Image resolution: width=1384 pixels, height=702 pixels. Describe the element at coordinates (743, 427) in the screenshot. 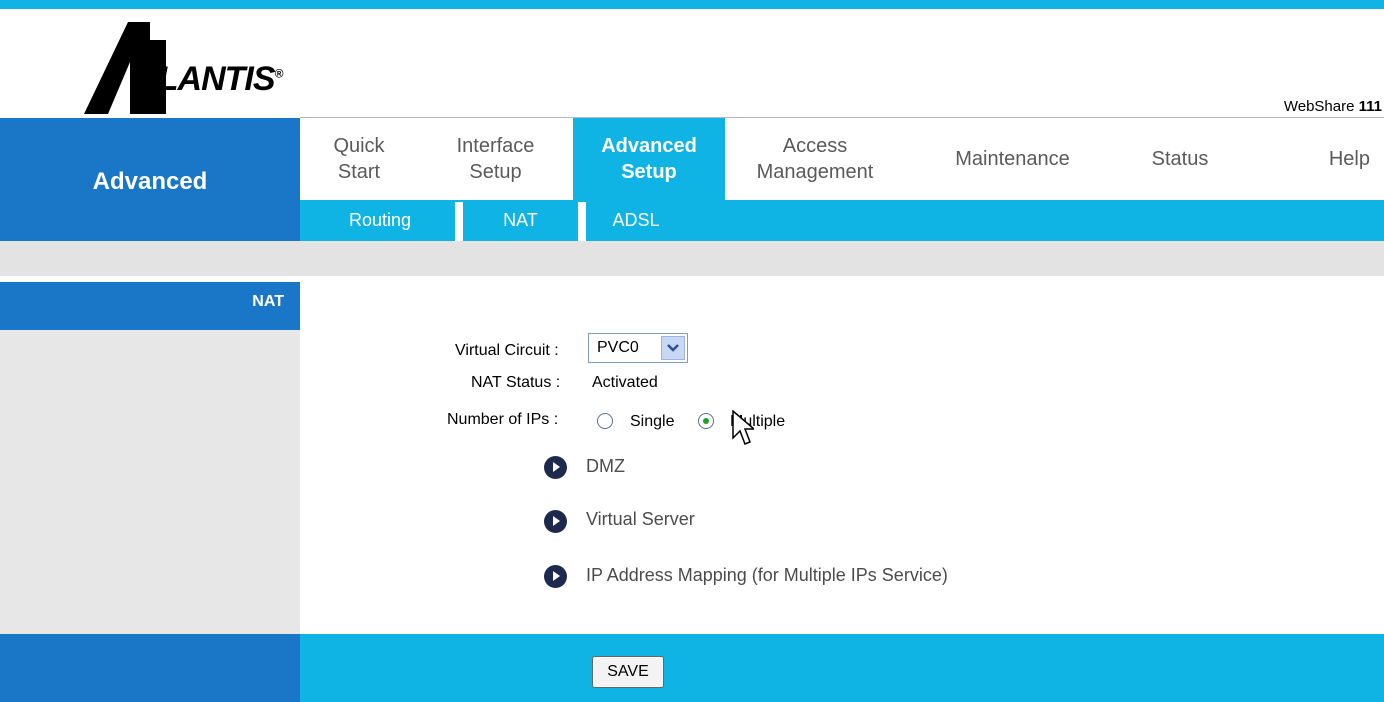

I see `mouse-cursor-icon` at that location.